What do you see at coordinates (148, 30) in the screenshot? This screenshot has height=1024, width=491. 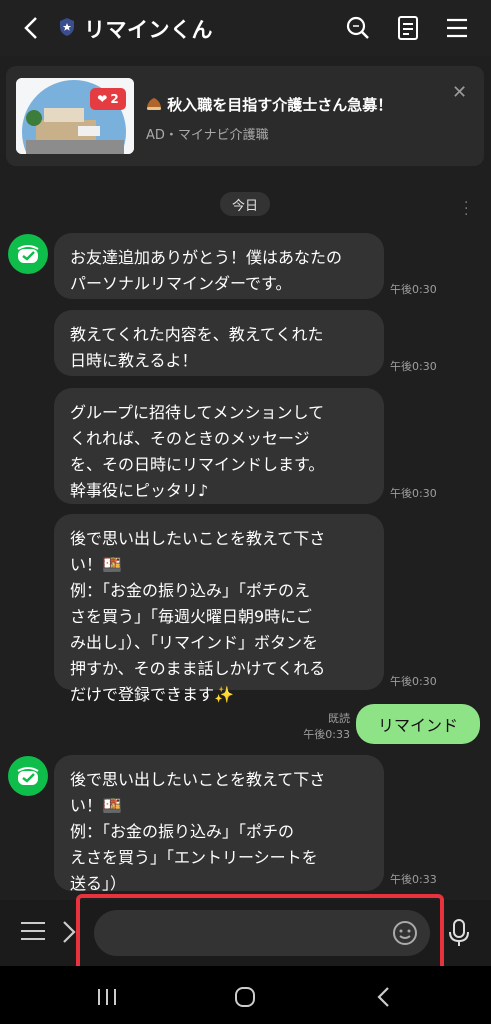 I see `page-title: リマインくん` at bounding box center [148, 30].